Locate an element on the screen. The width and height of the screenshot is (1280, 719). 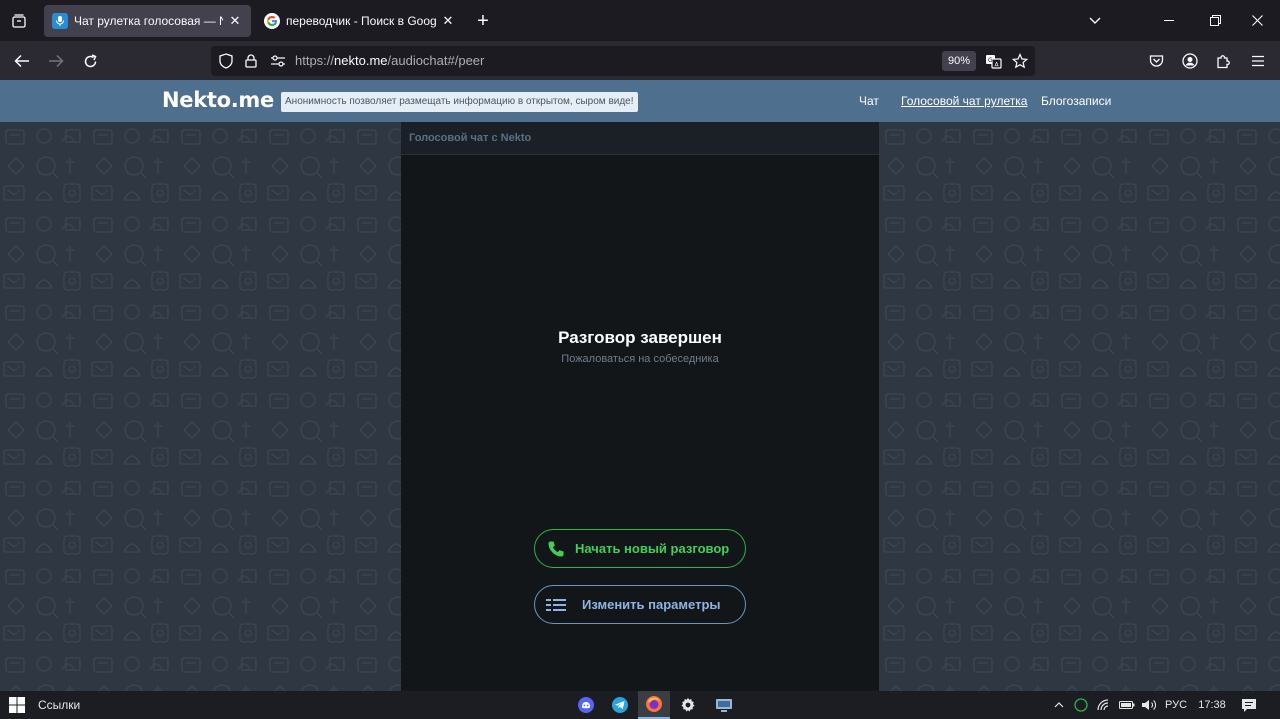
tab-title: переводчик - Поиск в Google is located at coordinates (361, 21).